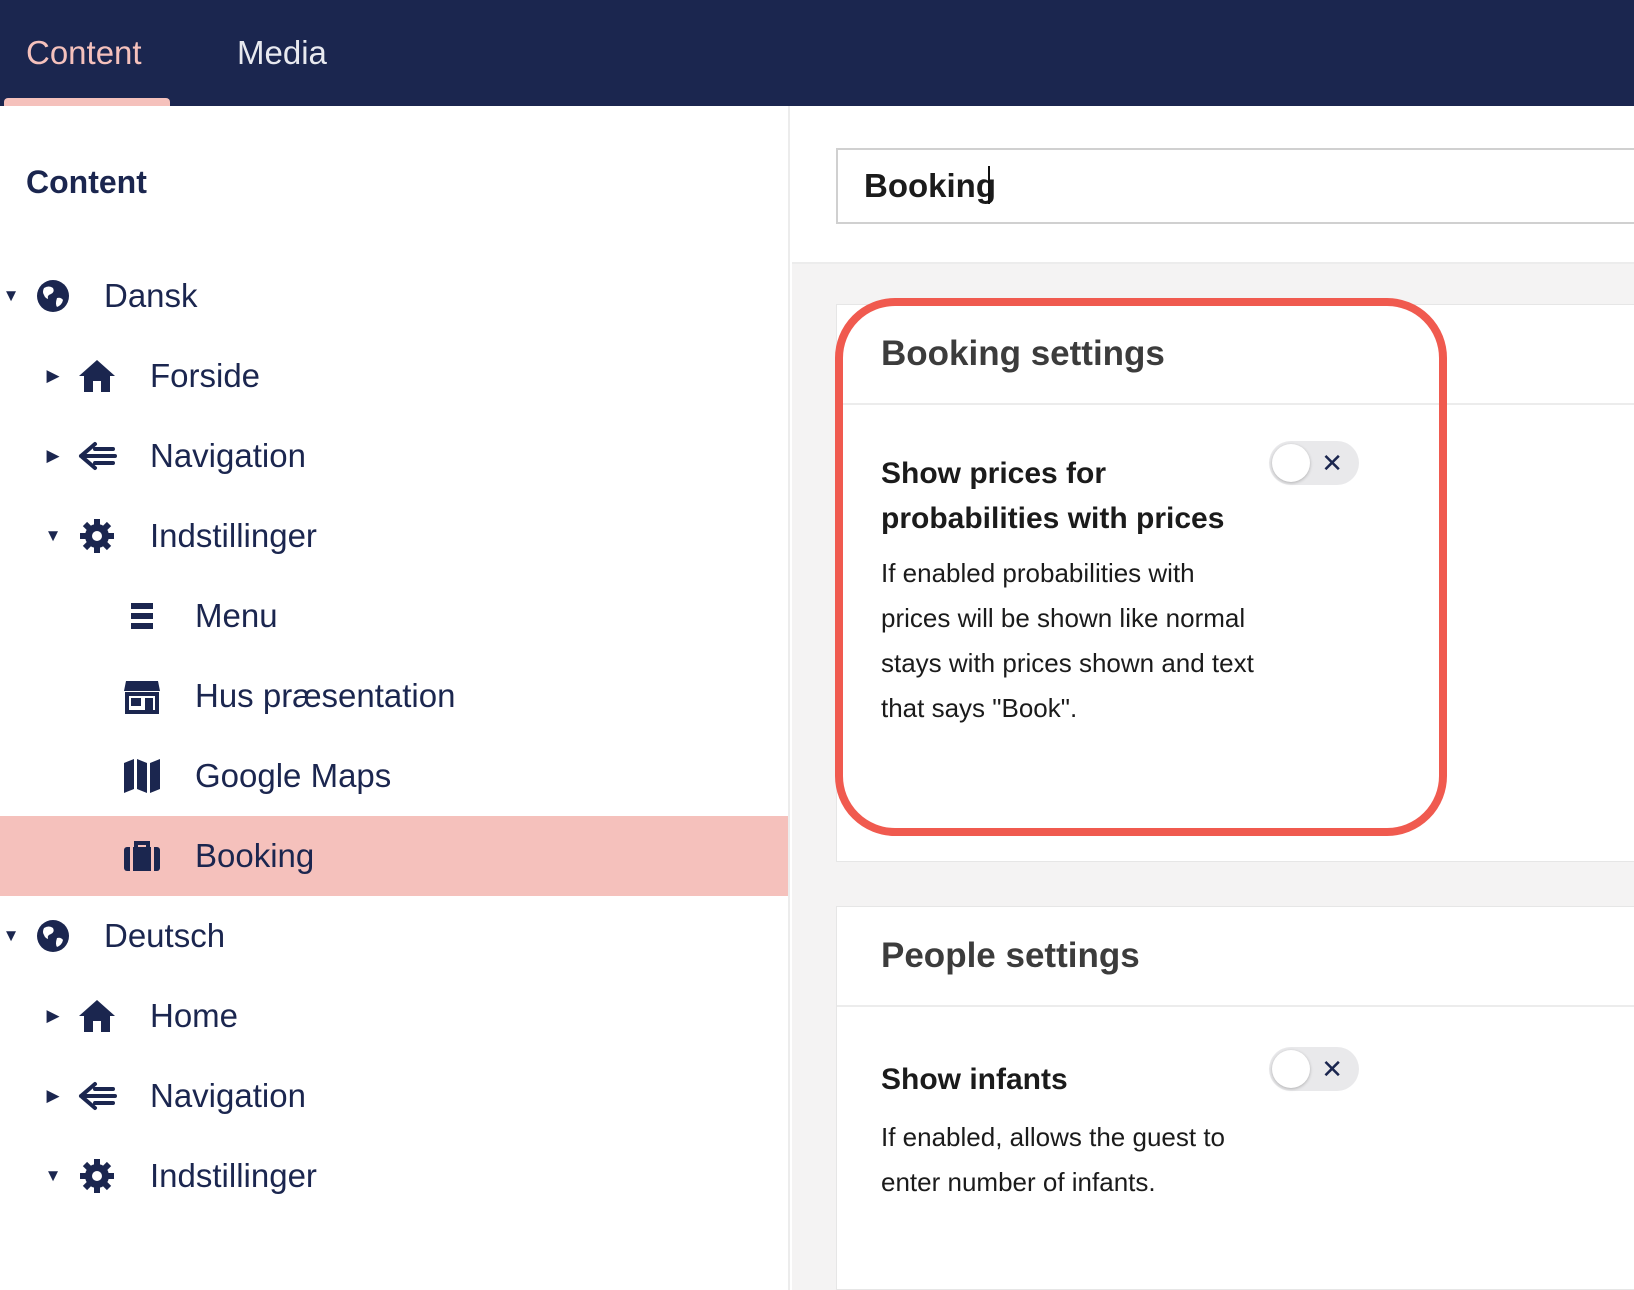 This screenshot has height=1290, width=1634. Describe the element at coordinates (1314, 463) in the screenshot. I see `show-prices-toggle: ✕` at that location.